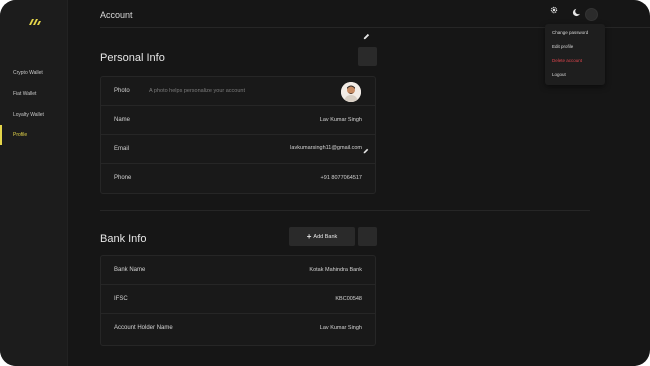 The image size is (650, 366). I want to click on email-label: Email, so click(122, 149).